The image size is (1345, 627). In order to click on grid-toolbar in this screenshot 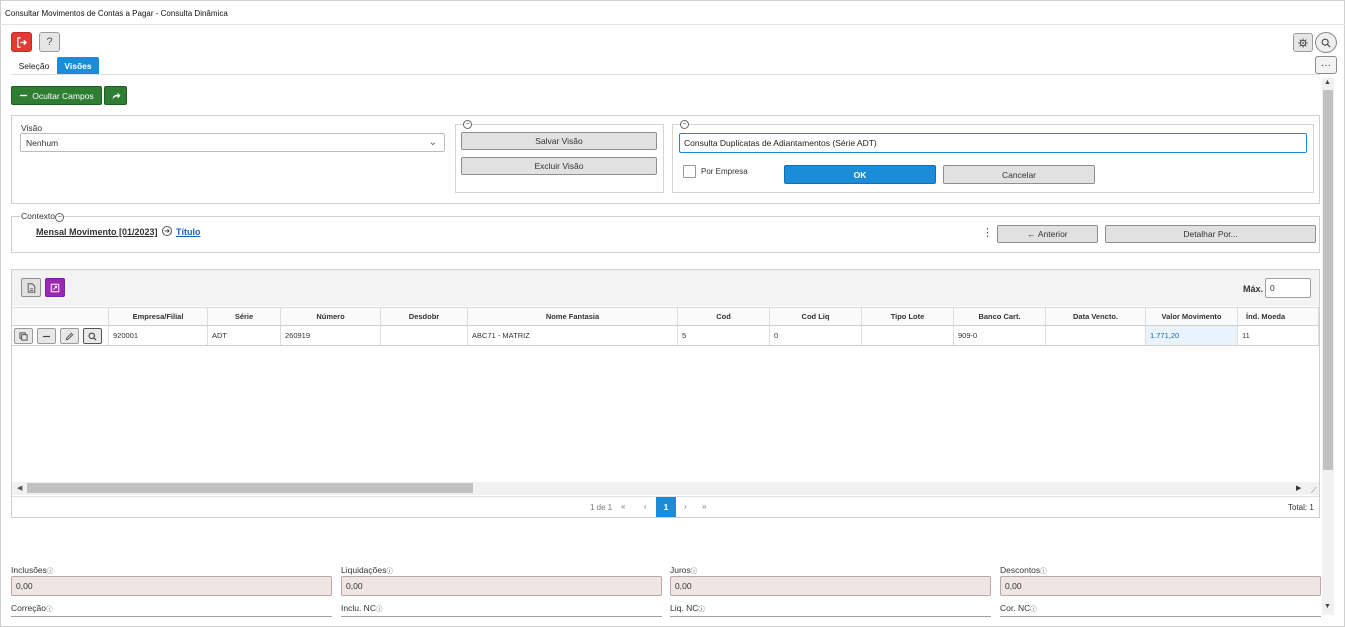, I will do `click(665, 288)`.